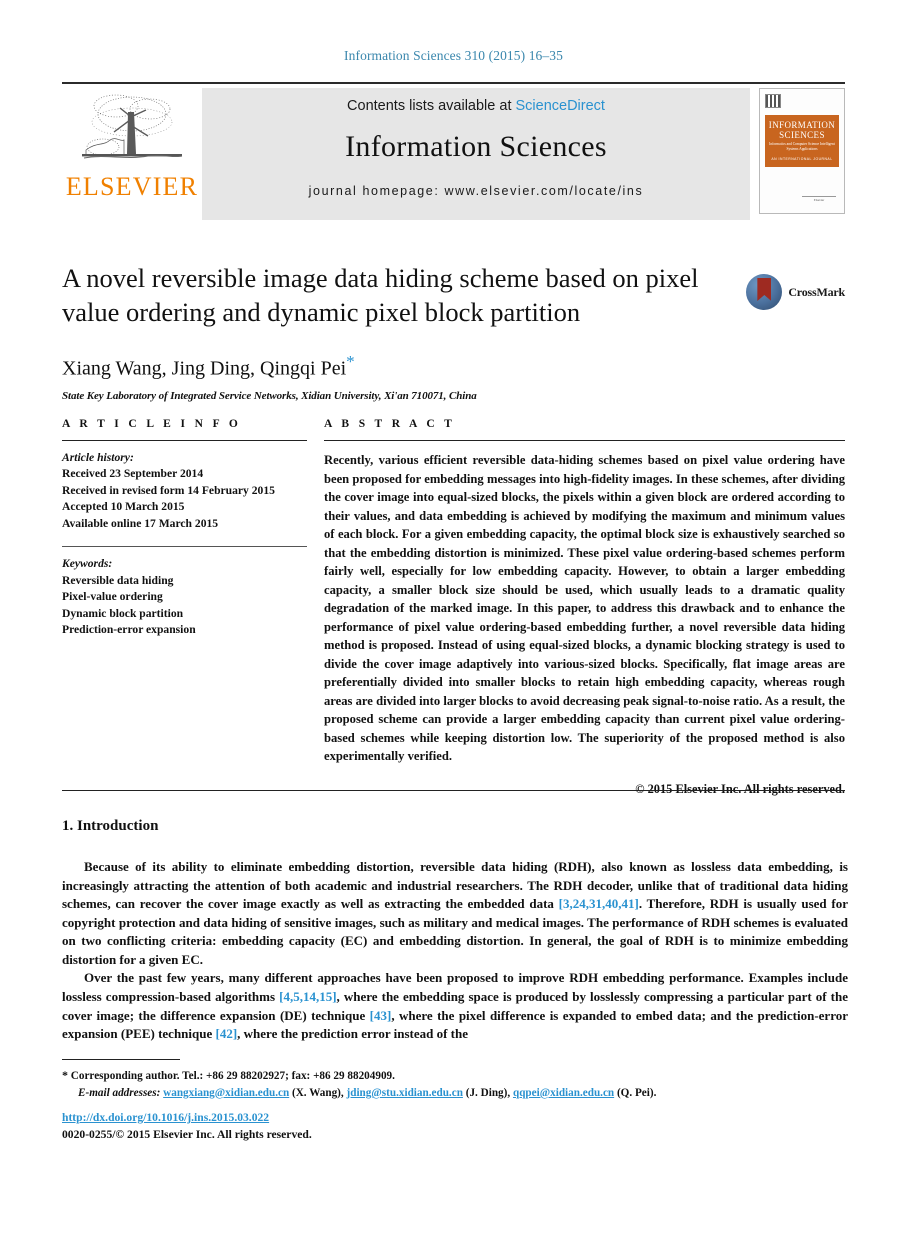  I want to click on sciencedirect-link: ScienceDirect, so click(560, 106).